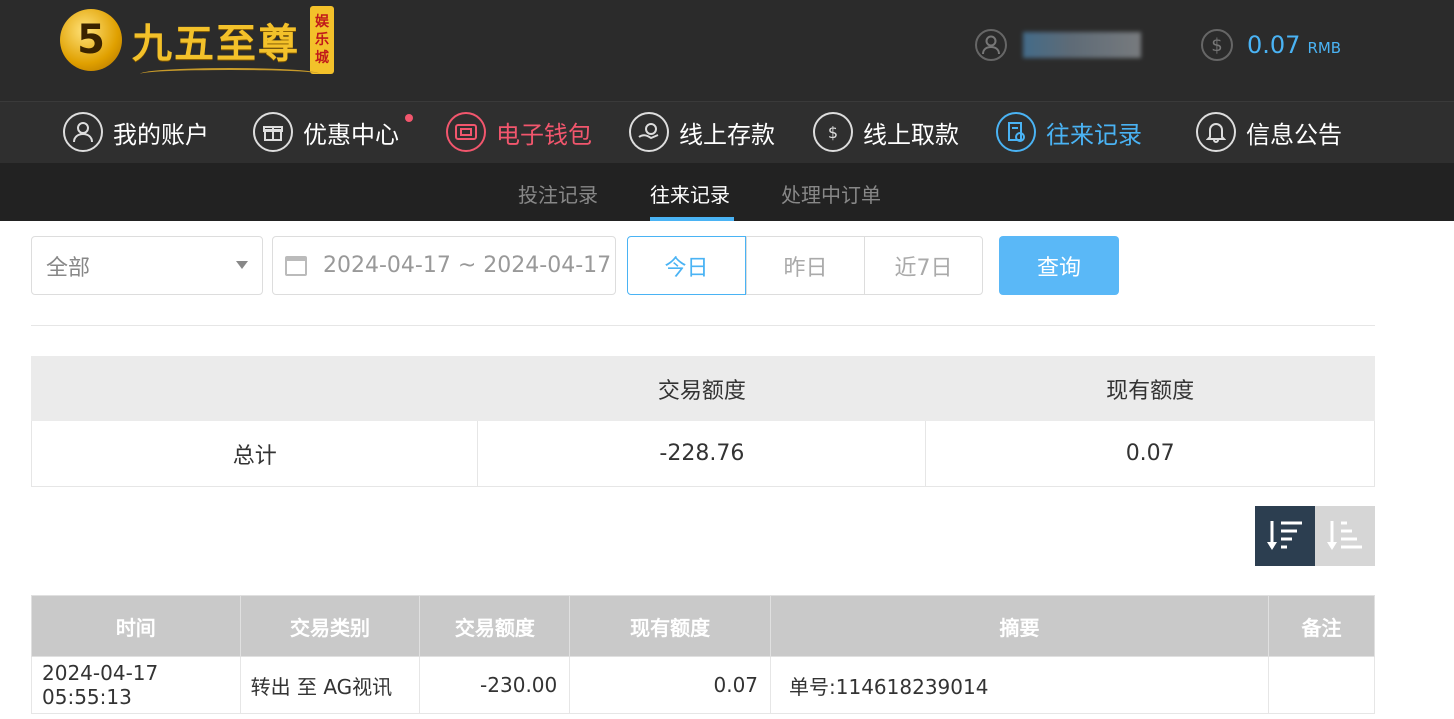 Image resolution: width=1454 pixels, height=719 pixels. I want to click on cell-note, so click(1321, 685).